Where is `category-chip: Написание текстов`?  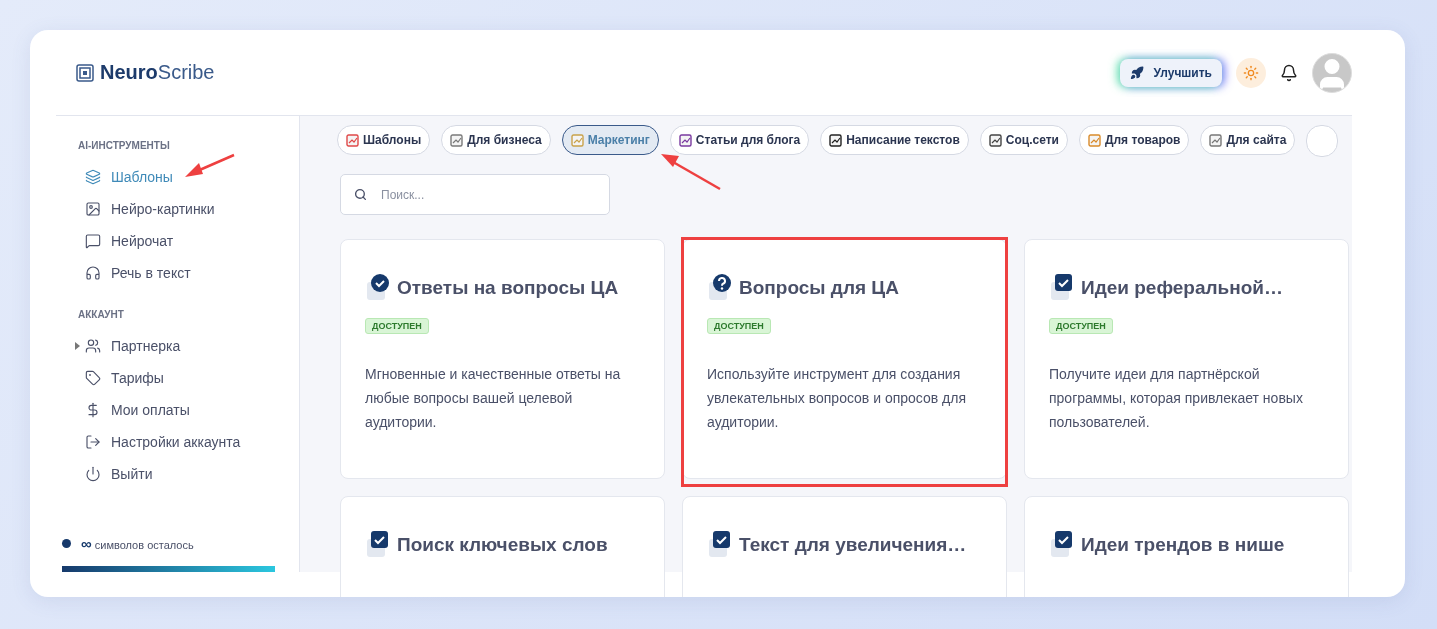 category-chip: Написание текстов is located at coordinates (894, 140).